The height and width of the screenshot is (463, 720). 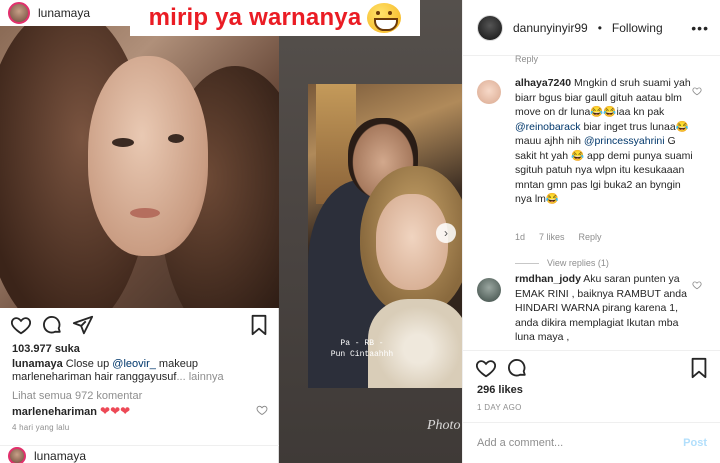 I want to click on view-replies-label: View replies (1), so click(x=578, y=263).